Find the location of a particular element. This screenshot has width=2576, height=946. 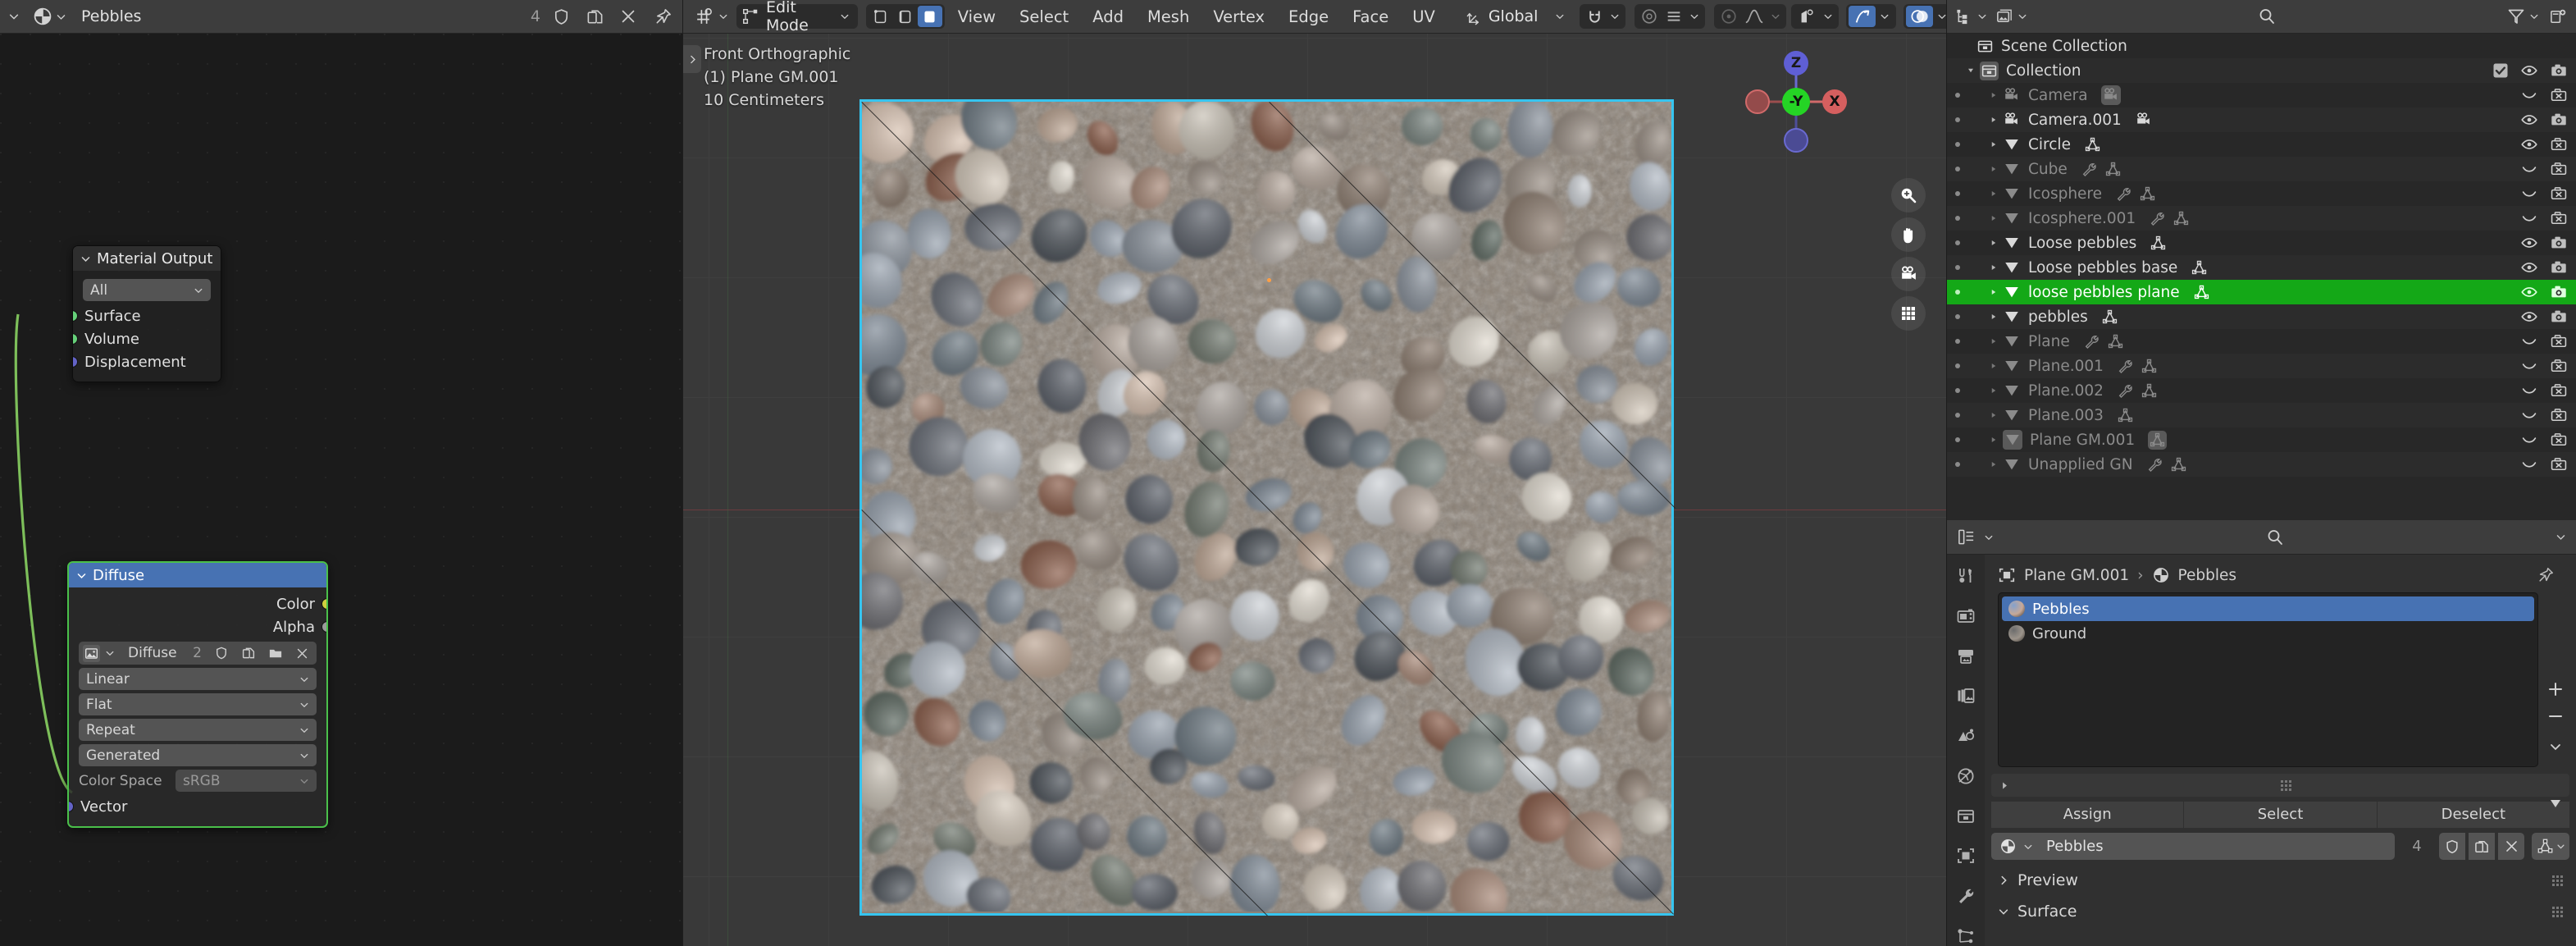

outliner-row-object: Plane.001 is located at coordinates (2261, 366).